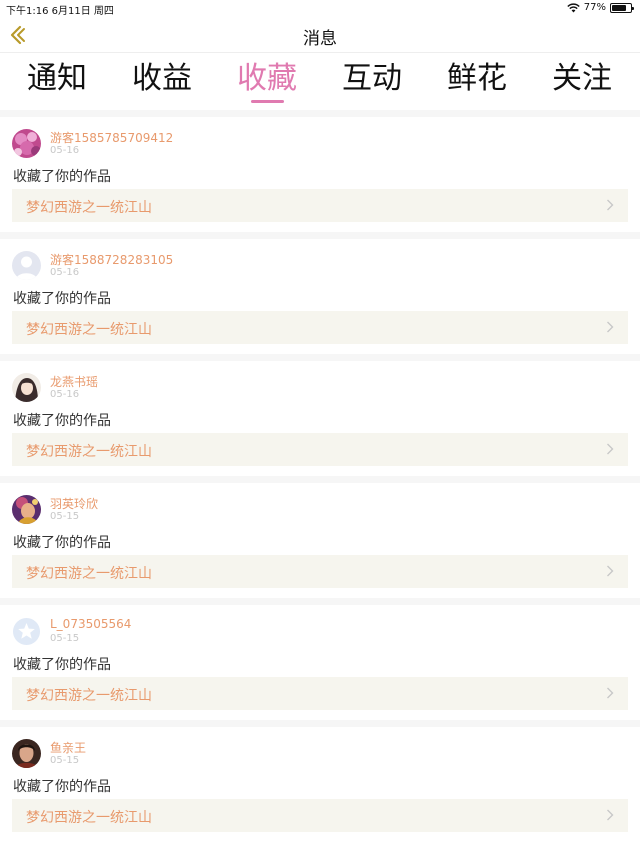 This screenshot has width=640, height=853. What do you see at coordinates (320, 81) in the screenshot?
I see `message-tabs: 通知 收益 收藏 互动 鲜花 关注` at bounding box center [320, 81].